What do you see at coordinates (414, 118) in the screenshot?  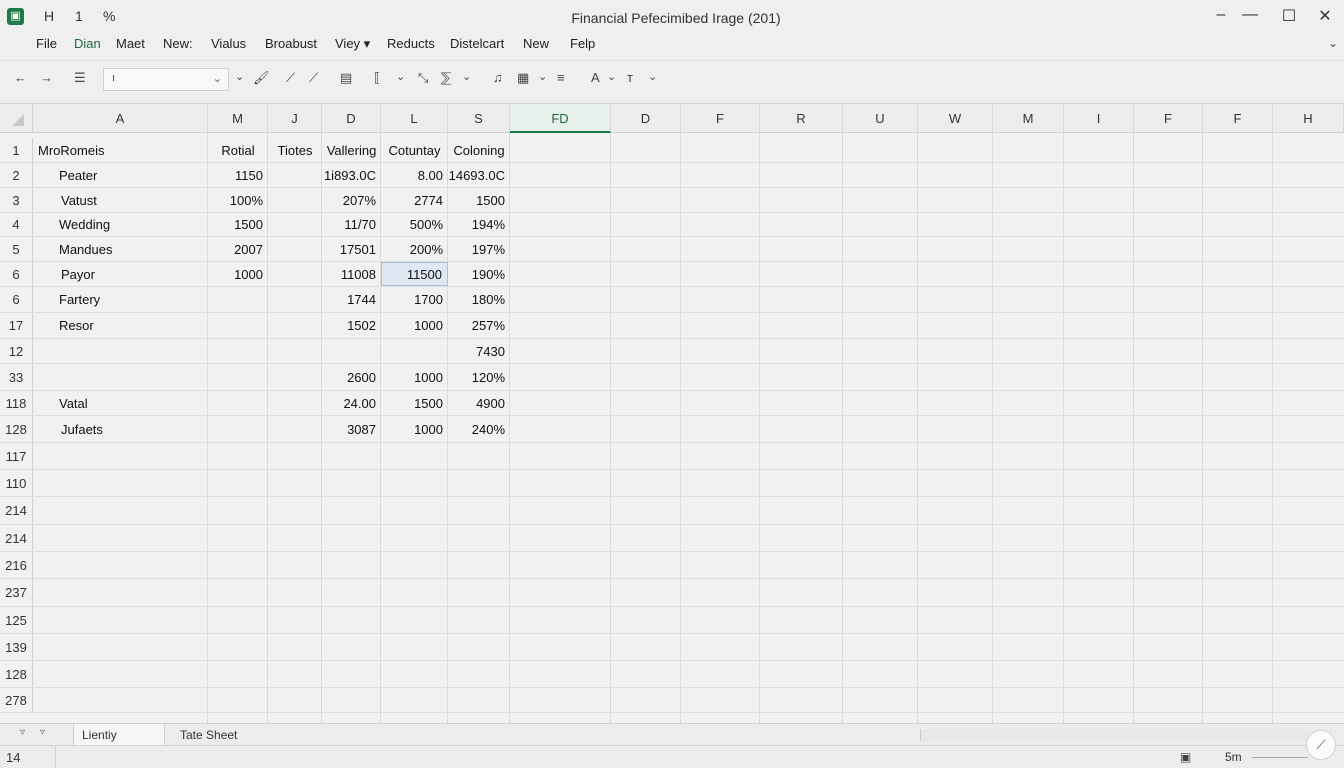 I see `column-header: L` at bounding box center [414, 118].